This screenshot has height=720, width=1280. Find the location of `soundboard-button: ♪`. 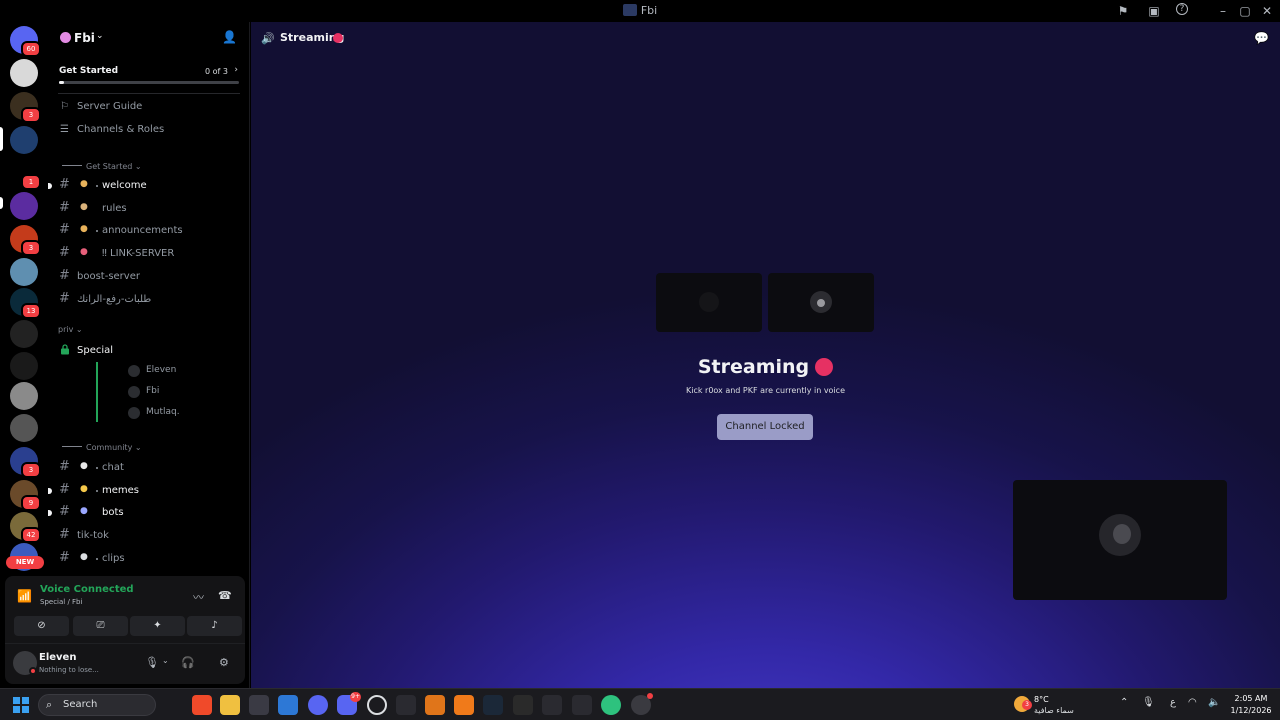

soundboard-button: ♪ is located at coordinates (214, 626).